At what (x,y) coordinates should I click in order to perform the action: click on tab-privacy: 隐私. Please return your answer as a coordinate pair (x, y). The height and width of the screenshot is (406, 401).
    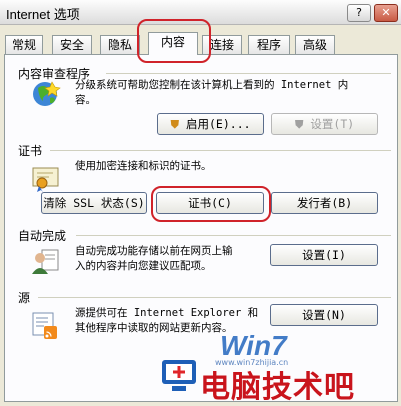
    Looking at the image, I should click on (120, 44).